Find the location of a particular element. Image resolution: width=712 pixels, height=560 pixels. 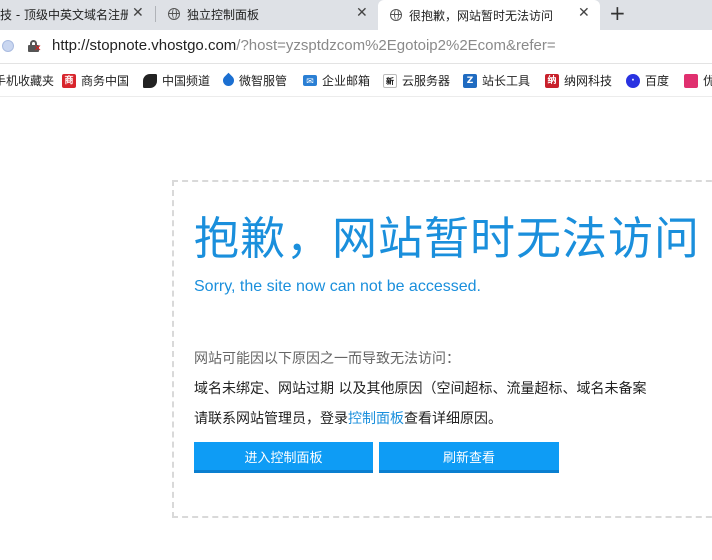

page-title: 抱歉，网站暂时无法访问 is located at coordinates (447, 238).